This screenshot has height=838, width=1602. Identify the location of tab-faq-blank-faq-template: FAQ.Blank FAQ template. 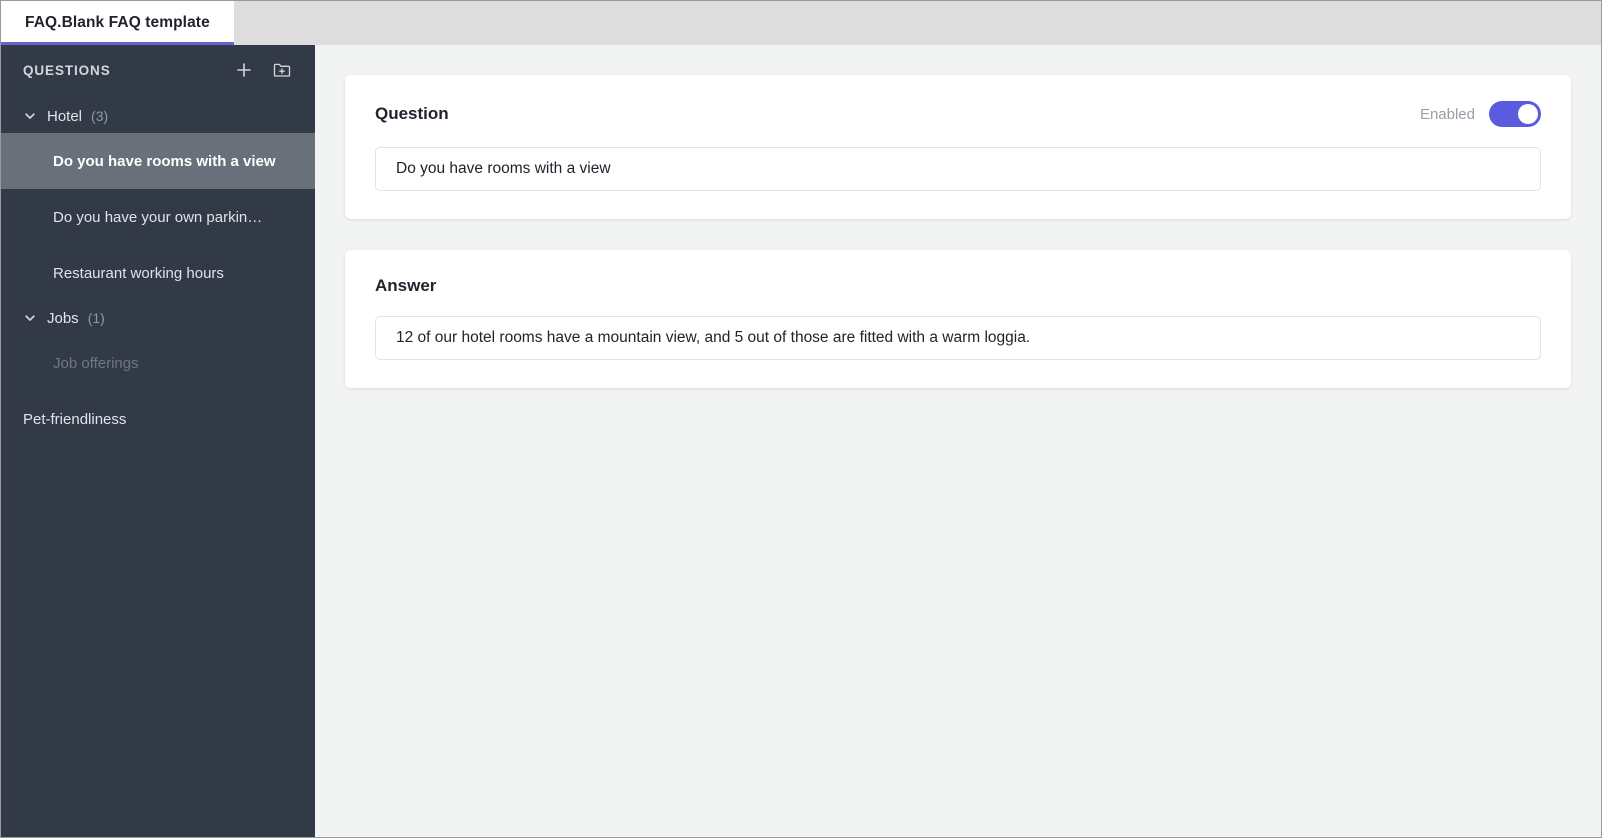
(117, 23).